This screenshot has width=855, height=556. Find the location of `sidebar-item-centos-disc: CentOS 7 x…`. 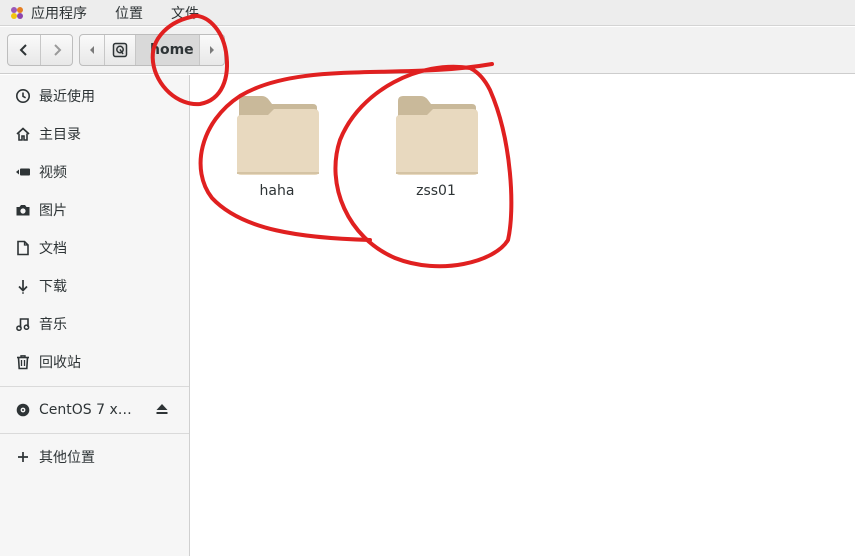

sidebar-item-centos-disc: CentOS 7 x… is located at coordinates (94, 410).